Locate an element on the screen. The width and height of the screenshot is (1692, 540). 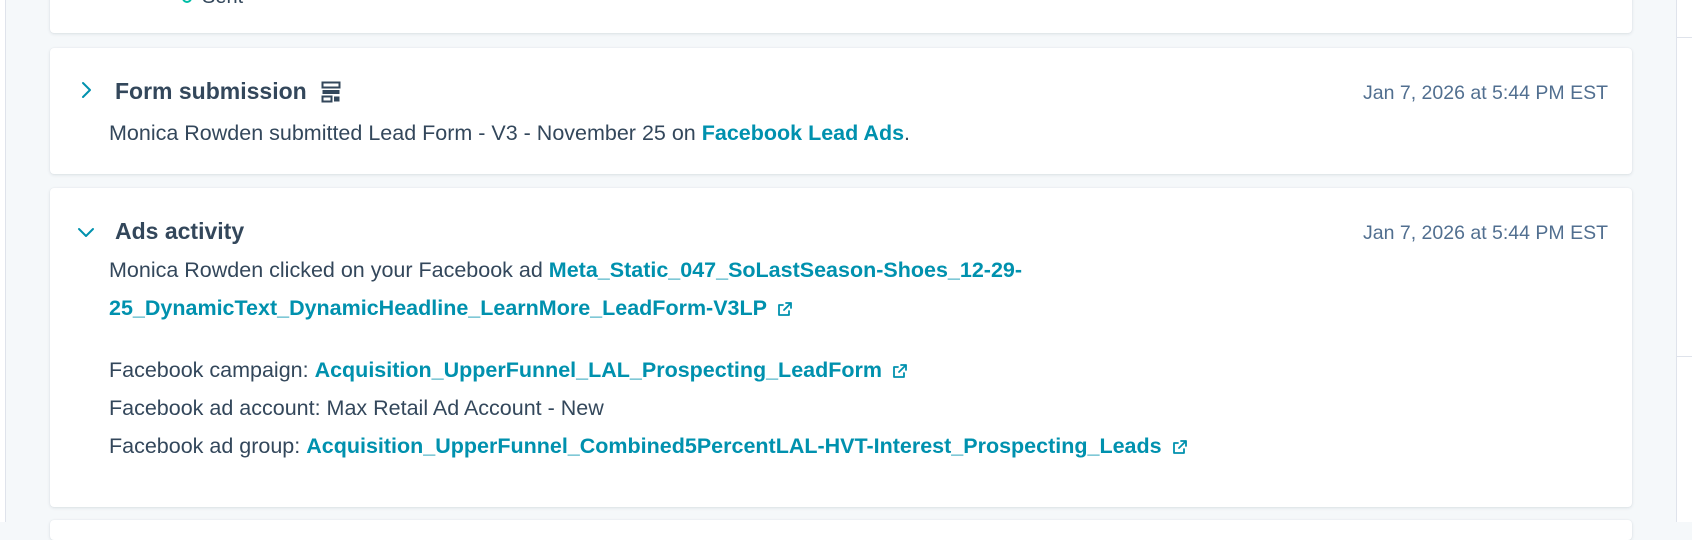
form-icon is located at coordinates (331, 91).